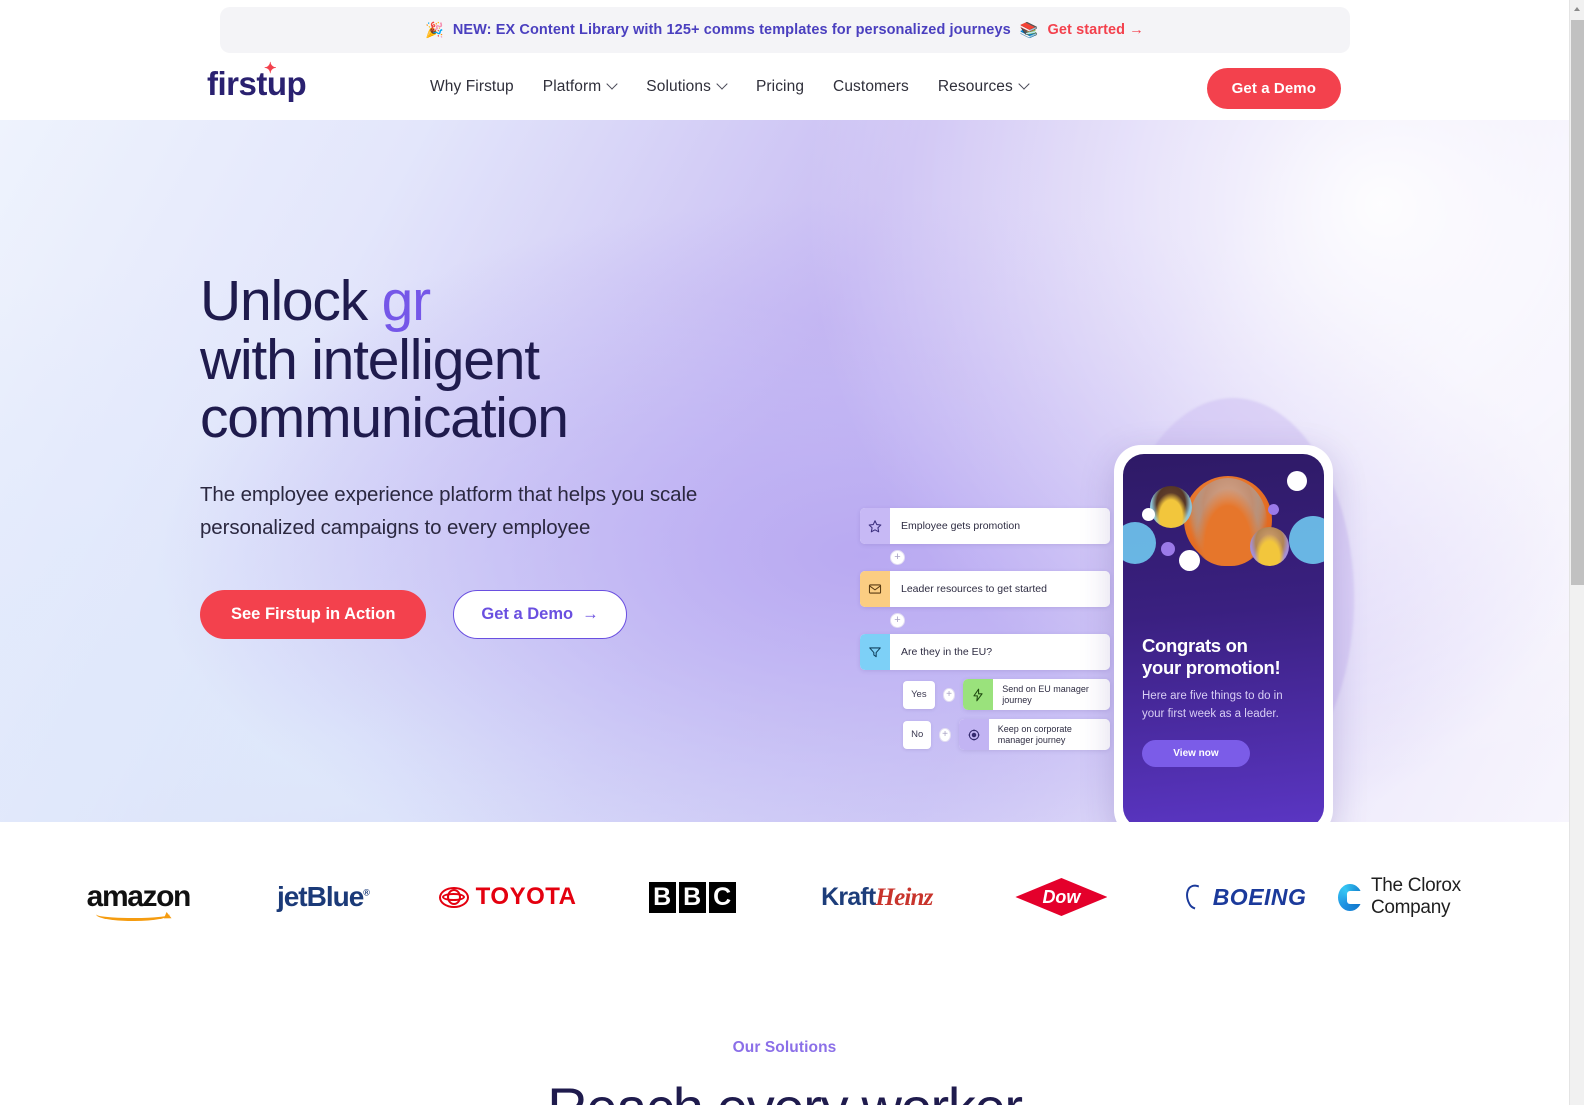  I want to click on logo-text: The Clorox Company, so click(1415, 896).